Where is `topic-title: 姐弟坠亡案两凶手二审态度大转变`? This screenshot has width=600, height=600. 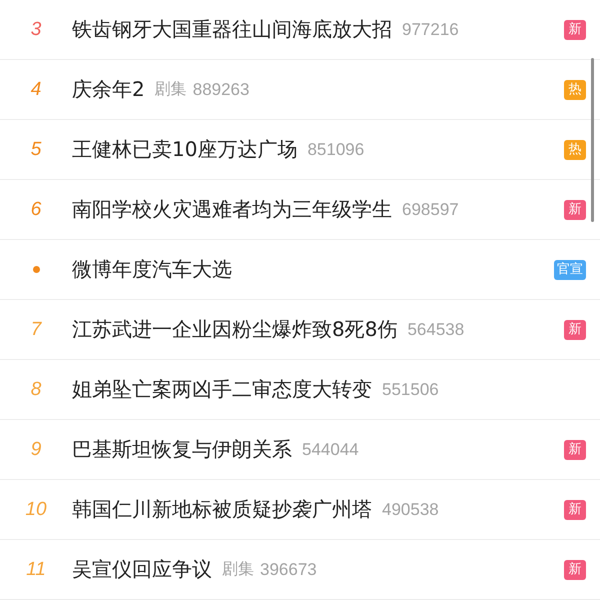 topic-title: 姐弟坠亡案两凶手二审态度大转变 is located at coordinates (222, 389).